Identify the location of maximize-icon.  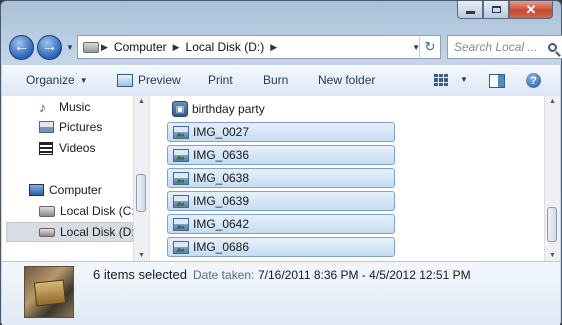
(496, 9).